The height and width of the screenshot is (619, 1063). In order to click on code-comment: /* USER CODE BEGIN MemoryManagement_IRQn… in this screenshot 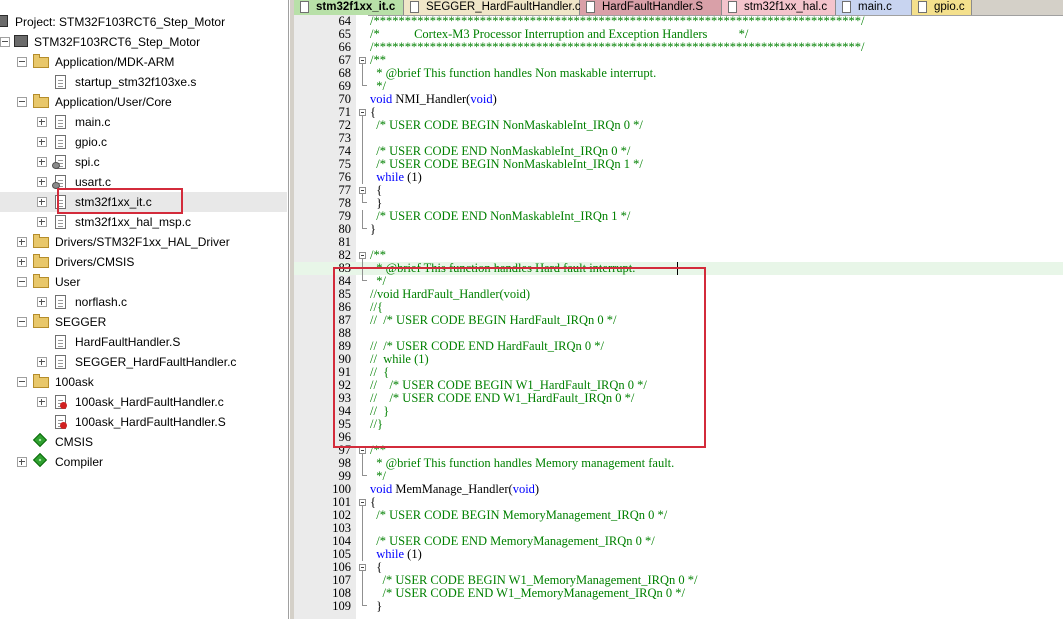, I will do `click(519, 515)`.